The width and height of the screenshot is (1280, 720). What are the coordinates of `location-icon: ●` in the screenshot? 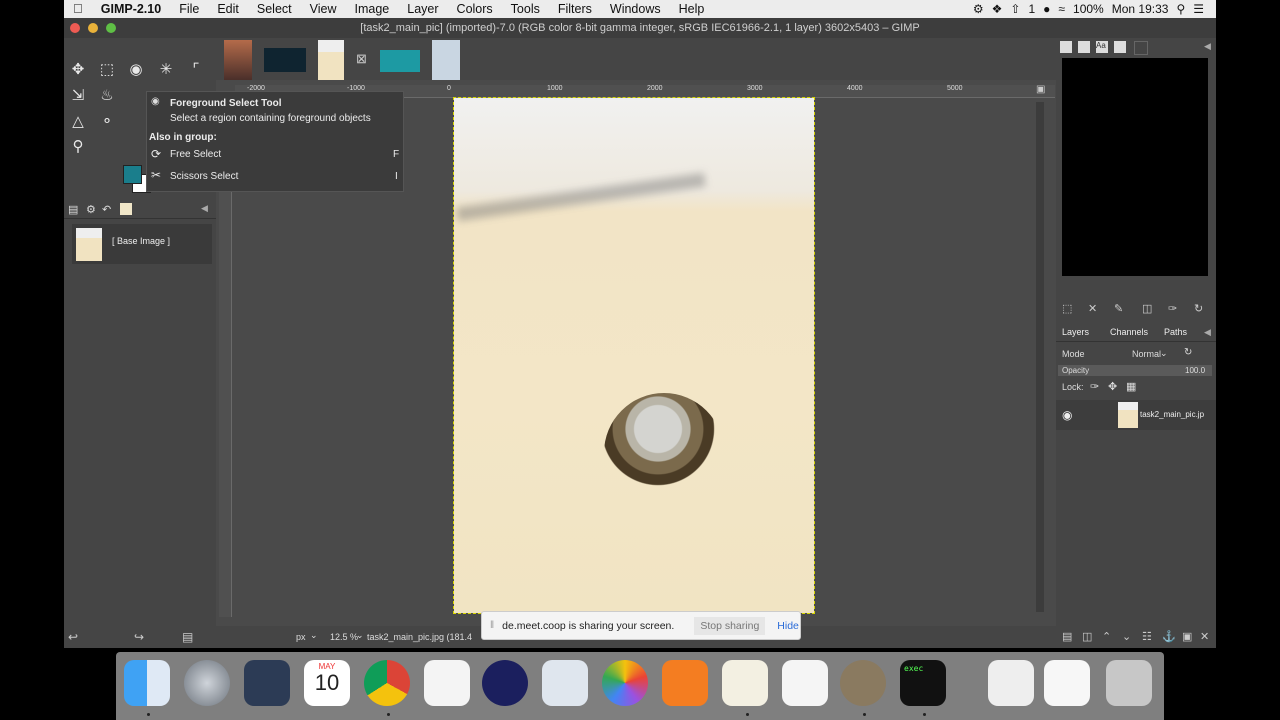 It's located at (1046, 9).